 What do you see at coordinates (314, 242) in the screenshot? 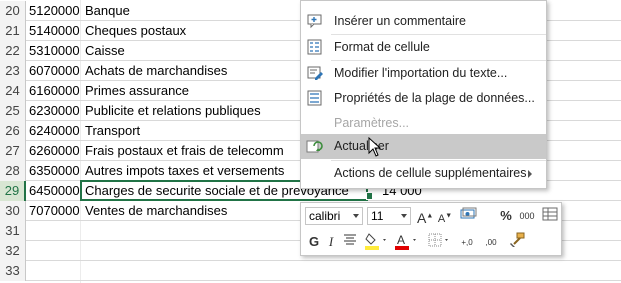
I see `bold-button: G` at bounding box center [314, 242].